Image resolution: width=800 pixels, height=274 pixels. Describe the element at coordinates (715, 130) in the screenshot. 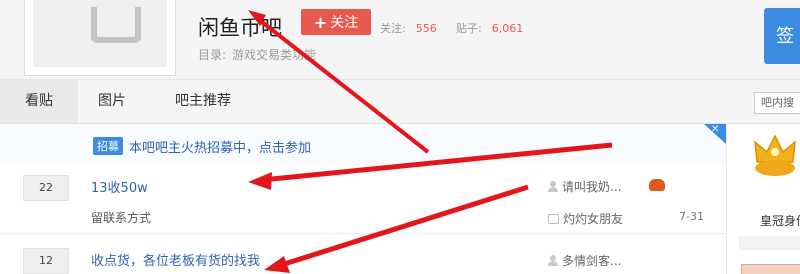

I see `close-icon: ✕` at that location.